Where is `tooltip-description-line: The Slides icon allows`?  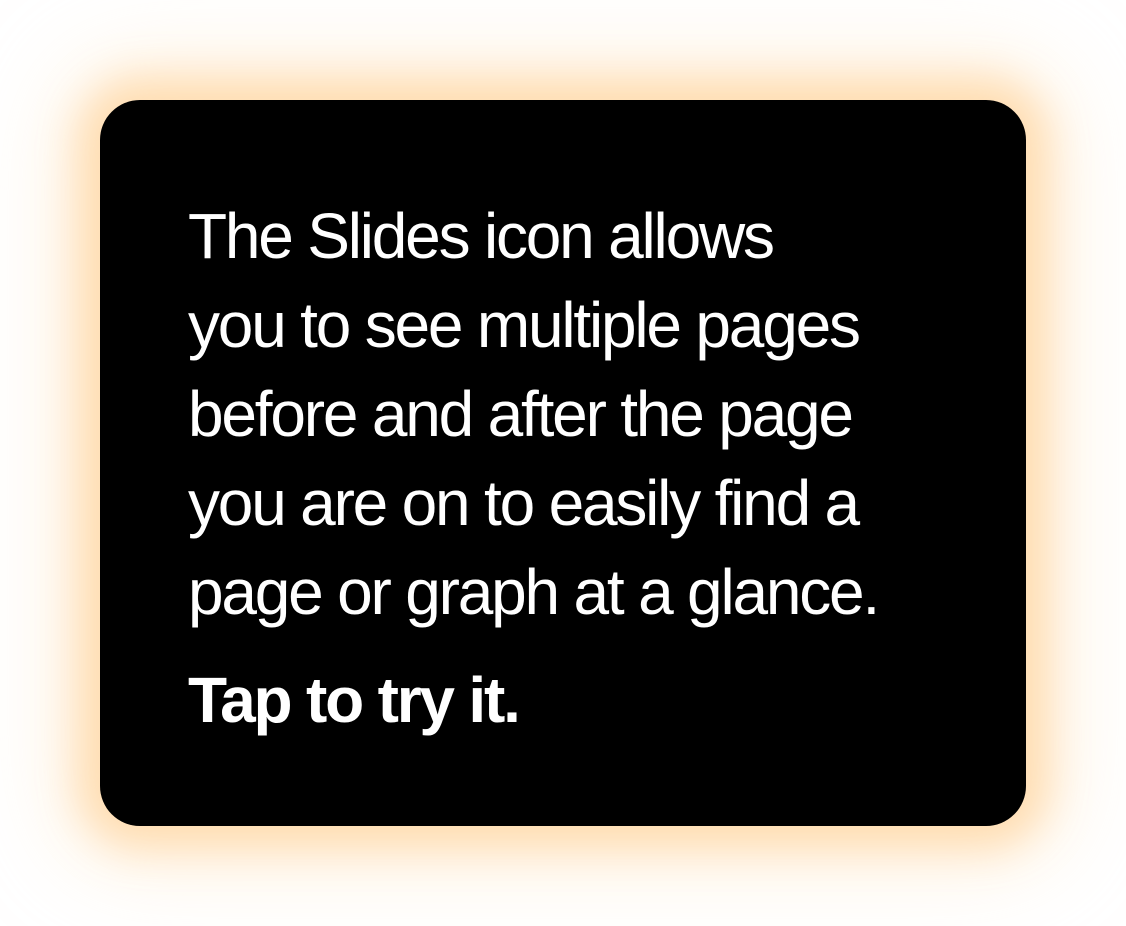
tooltip-description-line: The Slides icon allows is located at coordinates (481, 236).